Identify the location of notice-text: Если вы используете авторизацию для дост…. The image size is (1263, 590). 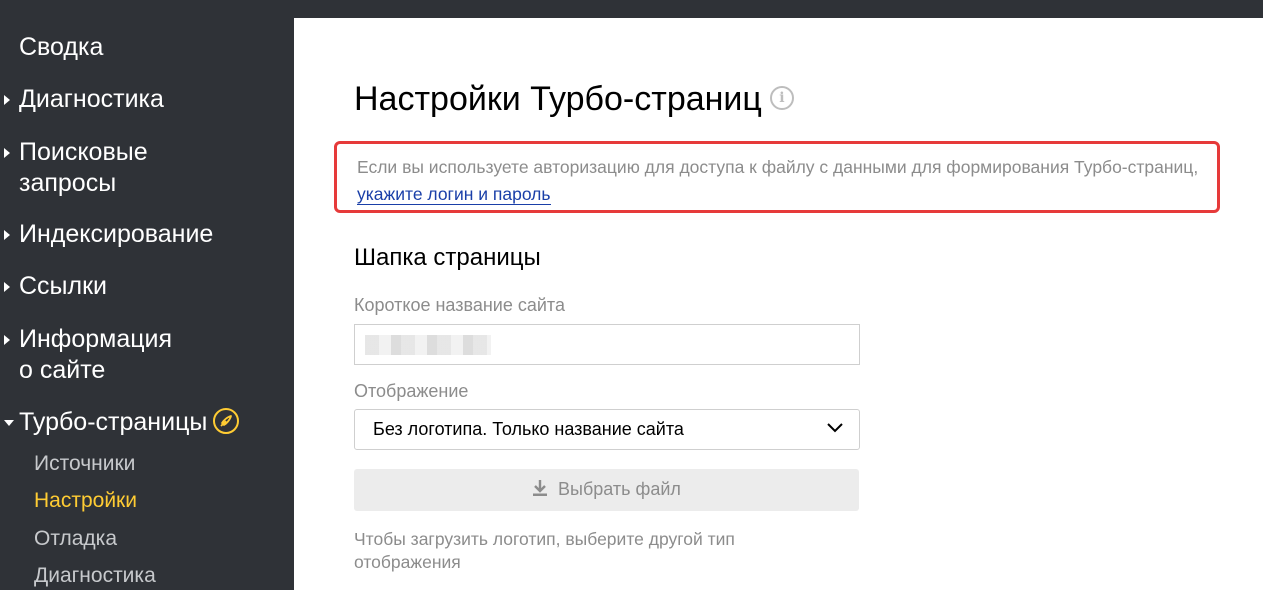
(778, 167).